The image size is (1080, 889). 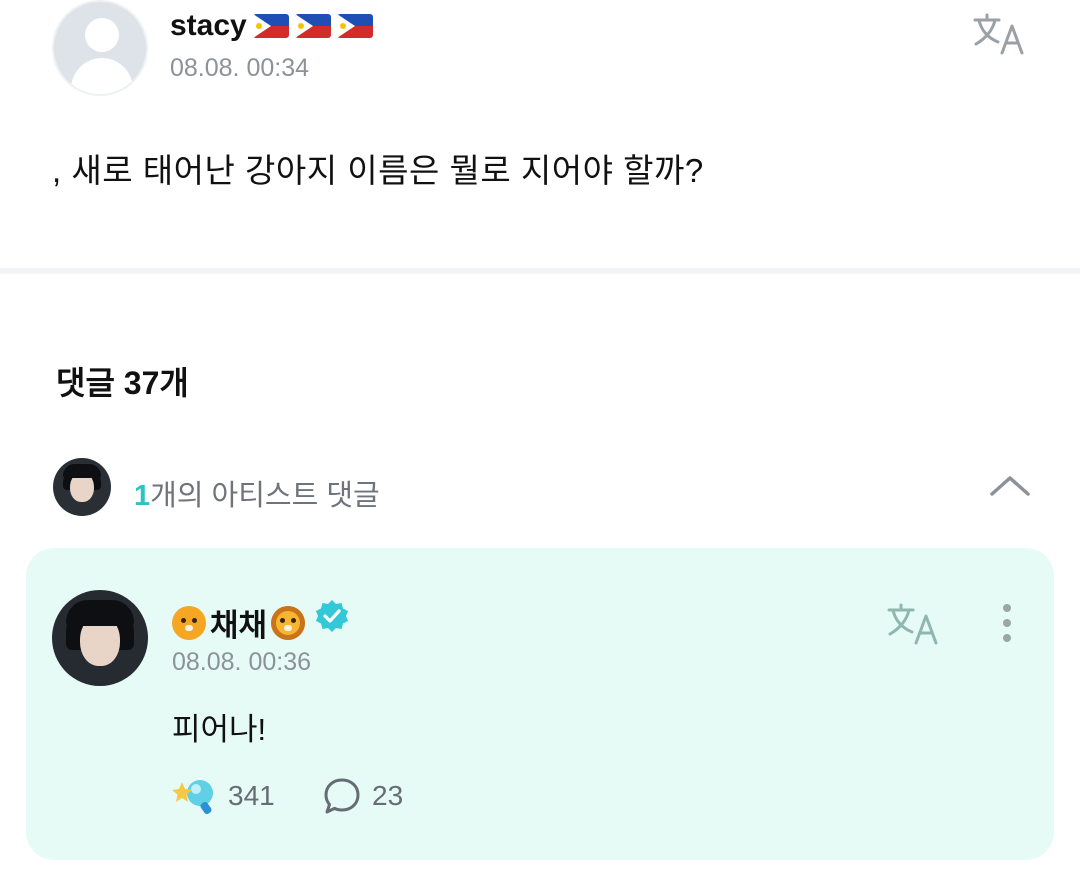 I want to click on verified-badge-icon, so click(x=332, y=616).